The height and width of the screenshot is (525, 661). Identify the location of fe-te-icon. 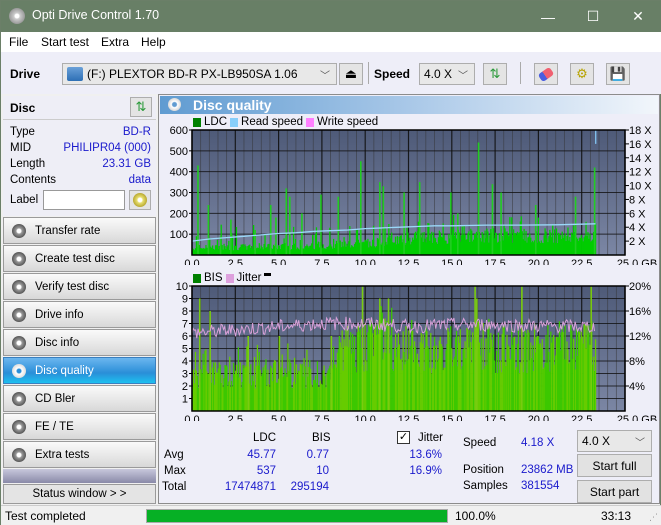
(19, 426).